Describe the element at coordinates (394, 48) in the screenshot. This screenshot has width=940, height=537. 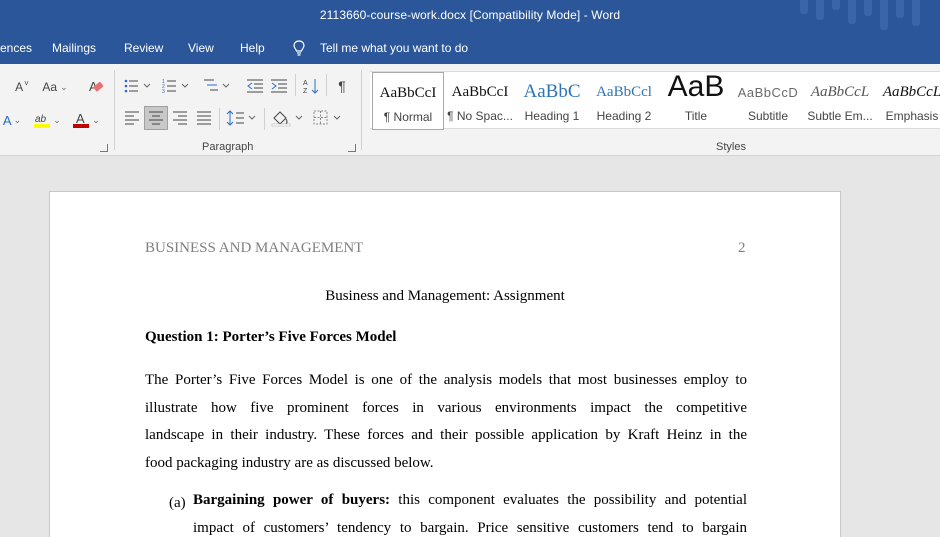
I see `tell-me-search: Tell me what you want to do` at that location.